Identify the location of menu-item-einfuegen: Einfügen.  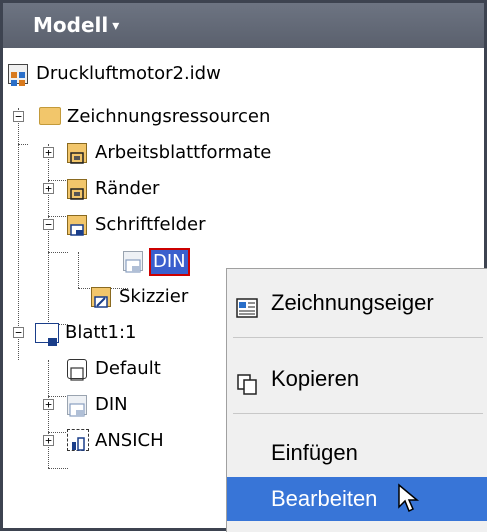
(357, 453).